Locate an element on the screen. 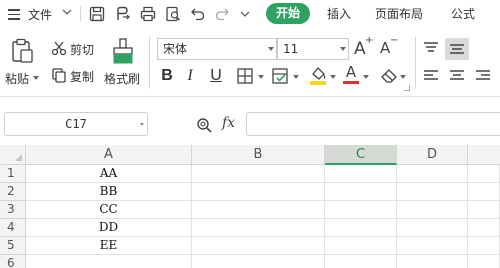  cut-icon is located at coordinates (59, 48).